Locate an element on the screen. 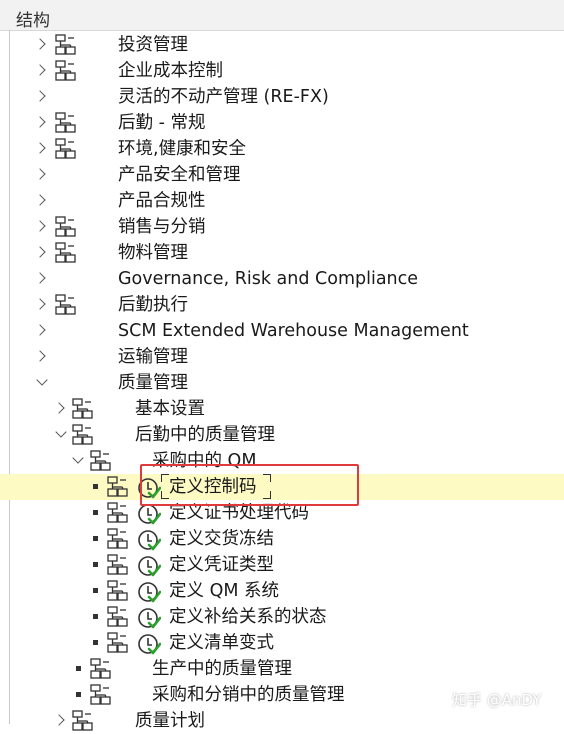  tree-node-define-supply-status: 定义补给关系的状态 is located at coordinates (282, 617).